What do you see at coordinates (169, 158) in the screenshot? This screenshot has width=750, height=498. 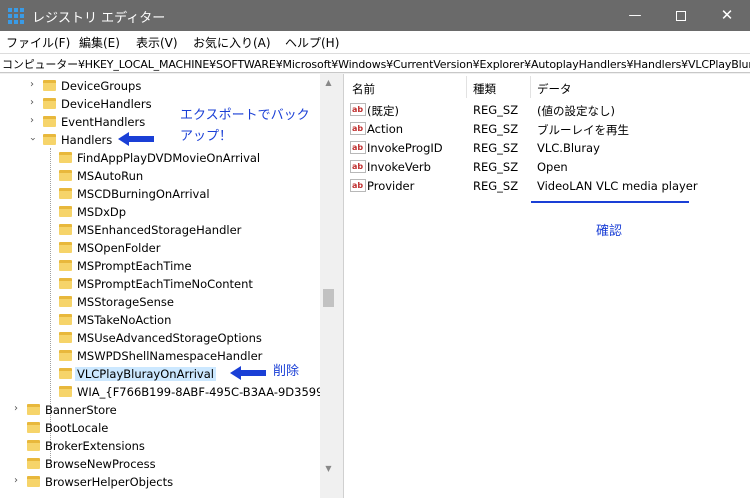 I see `tree-label: FindAppPlayDVDMovieOnArrival` at bounding box center [169, 158].